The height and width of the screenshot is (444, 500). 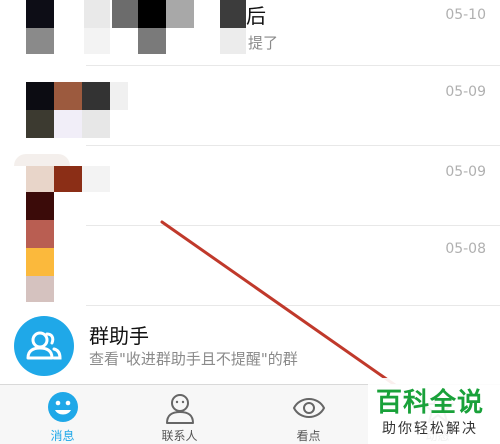 I want to click on smiley-chat-icon, so click(x=63, y=407).